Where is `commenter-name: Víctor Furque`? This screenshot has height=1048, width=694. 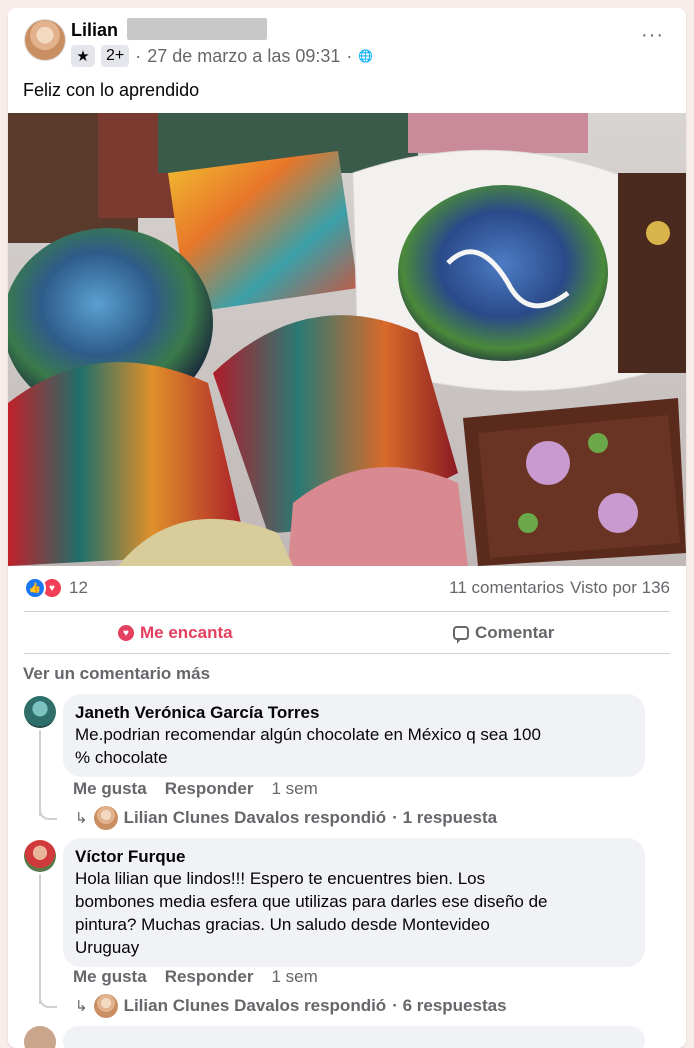
commenter-name: Víctor Furque is located at coordinates (354, 856).